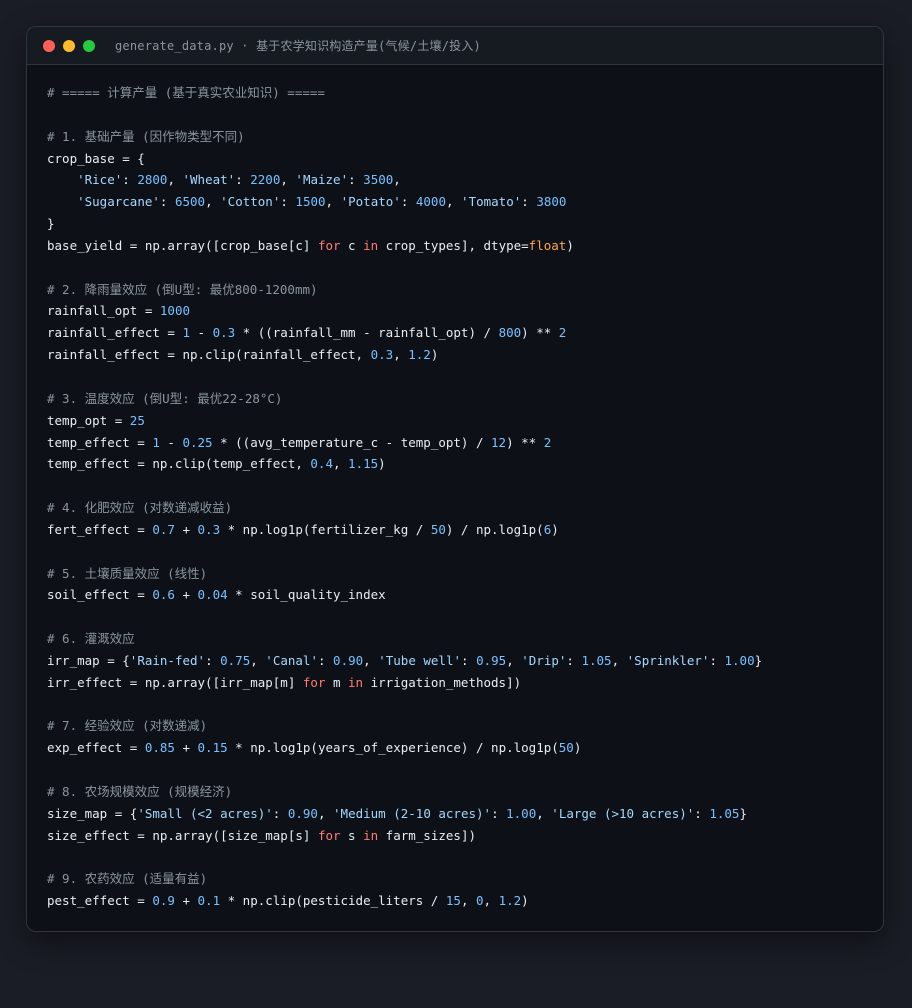 The image size is (912, 1008). I want to click on code-token: s, so click(352, 835).